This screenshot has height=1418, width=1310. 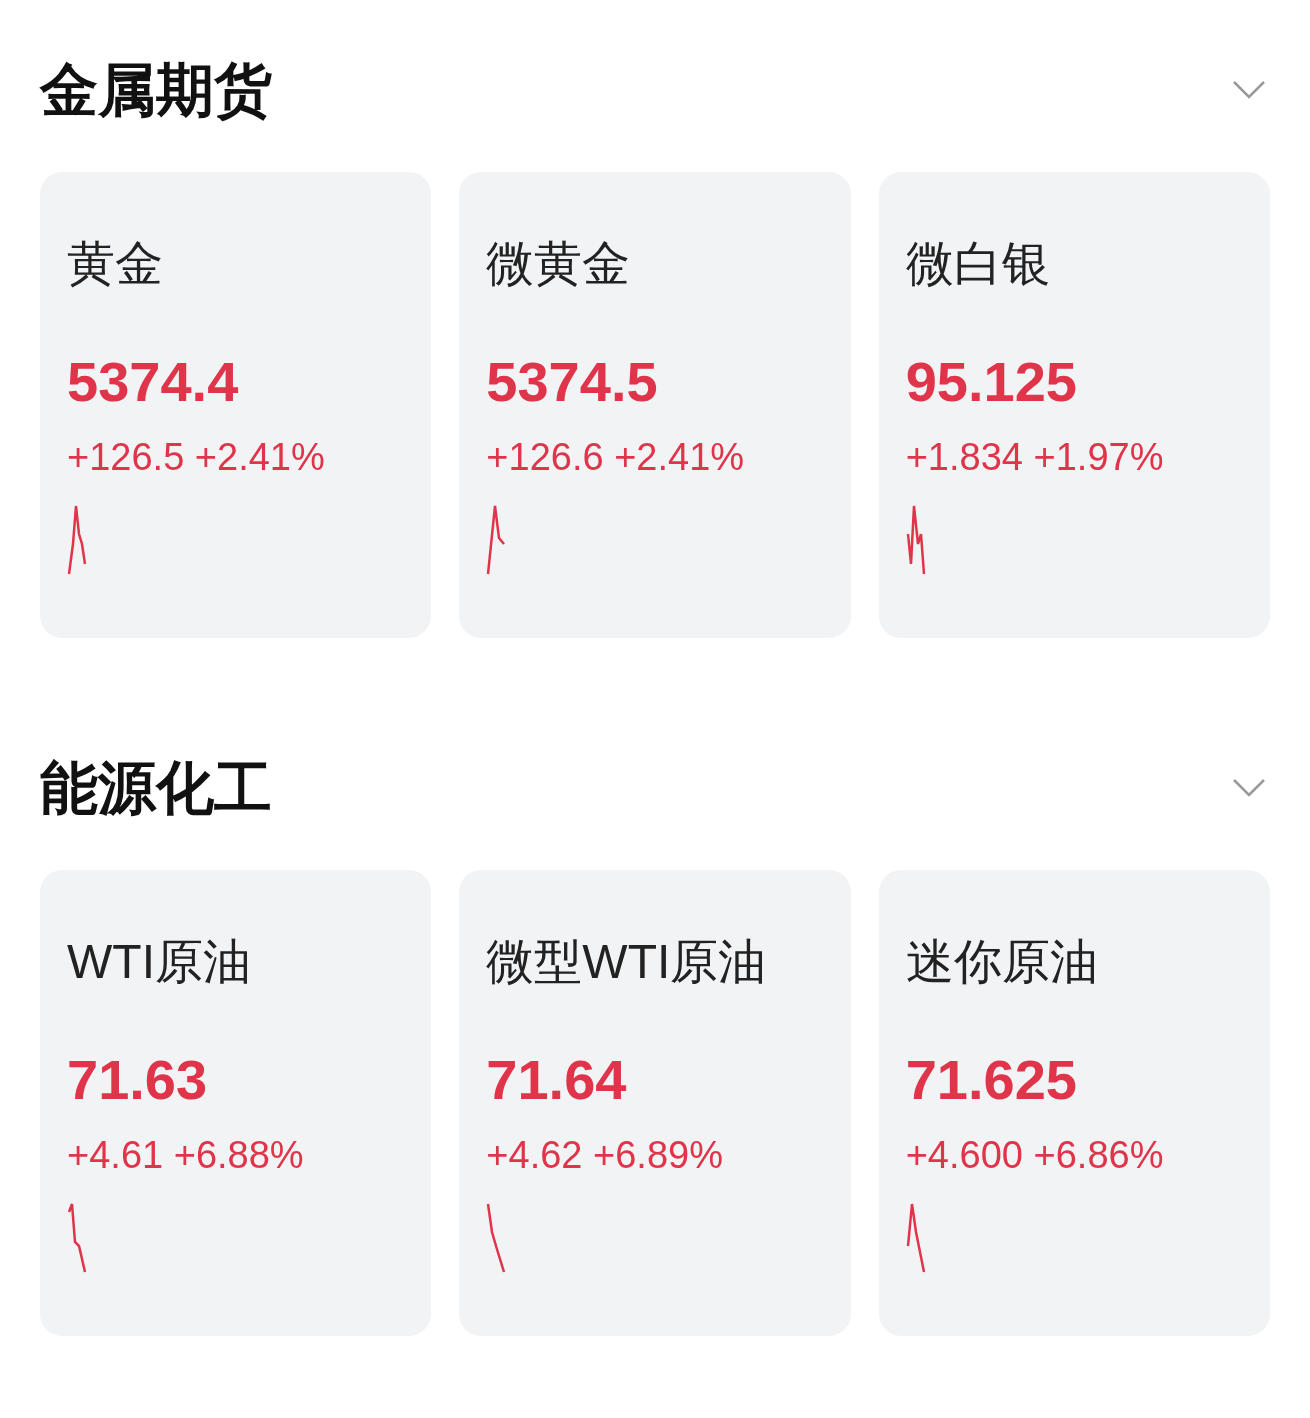 I want to click on price-change: +4.600 +6.86%, so click(x=1035, y=1155).